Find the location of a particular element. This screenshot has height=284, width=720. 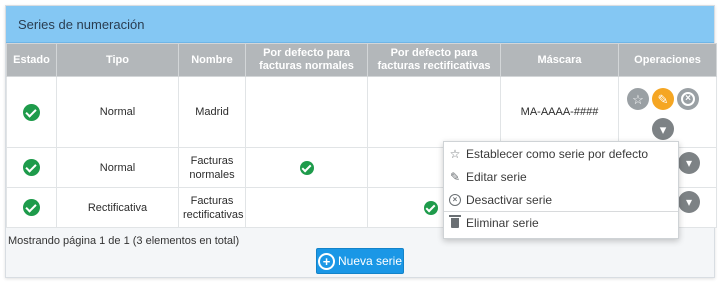

menu-item-deactivate: × Desactivar serie is located at coordinates (561, 199).